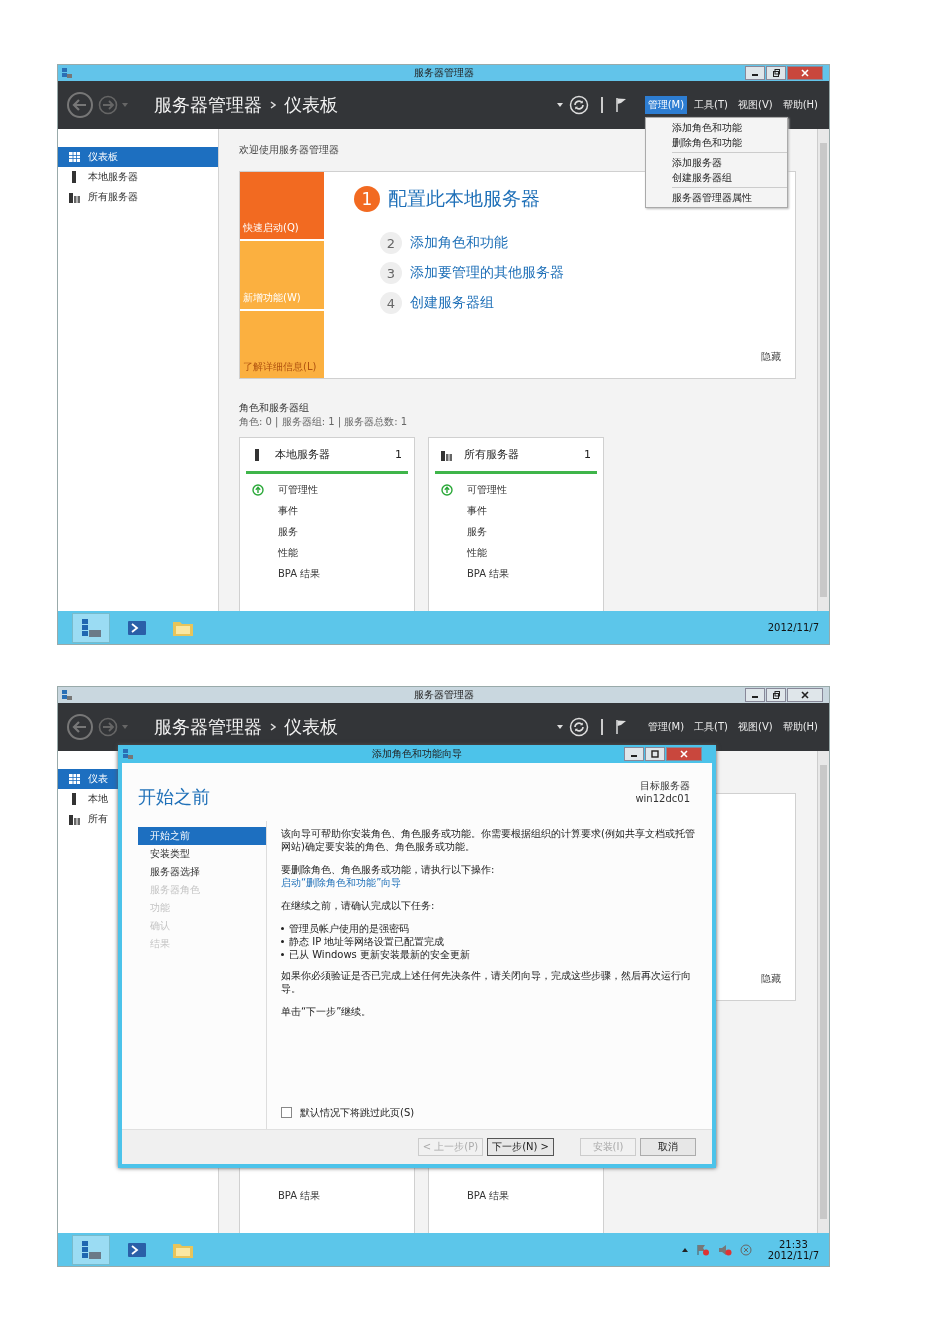 Image resolution: width=950 pixels, height=1344 pixels. What do you see at coordinates (662, 798) in the screenshot?
I see `target-server: win12dc01` at bounding box center [662, 798].